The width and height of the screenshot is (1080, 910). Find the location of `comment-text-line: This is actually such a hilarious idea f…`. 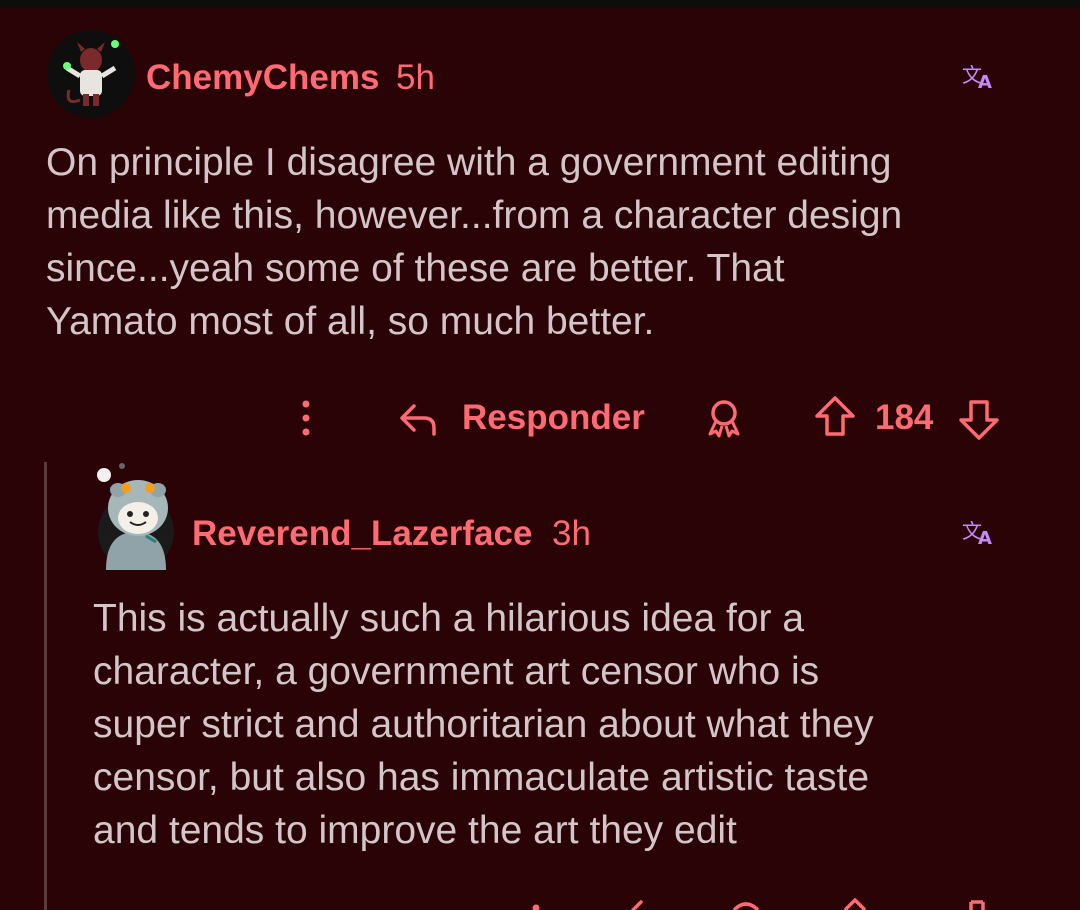

comment-text-line: This is actually such a hilarious idea f… is located at coordinates (449, 618).